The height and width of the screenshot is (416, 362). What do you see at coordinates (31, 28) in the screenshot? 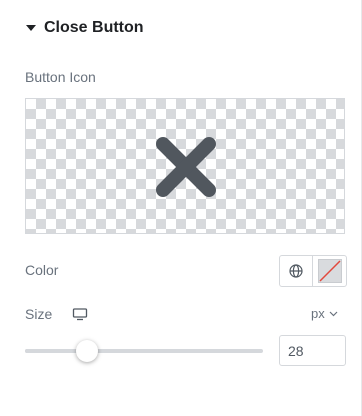
I see `caret-down-icon` at bounding box center [31, 28].